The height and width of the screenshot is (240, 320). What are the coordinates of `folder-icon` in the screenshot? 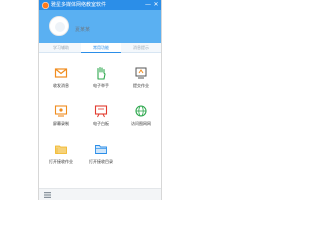 It's located at (101, 149).